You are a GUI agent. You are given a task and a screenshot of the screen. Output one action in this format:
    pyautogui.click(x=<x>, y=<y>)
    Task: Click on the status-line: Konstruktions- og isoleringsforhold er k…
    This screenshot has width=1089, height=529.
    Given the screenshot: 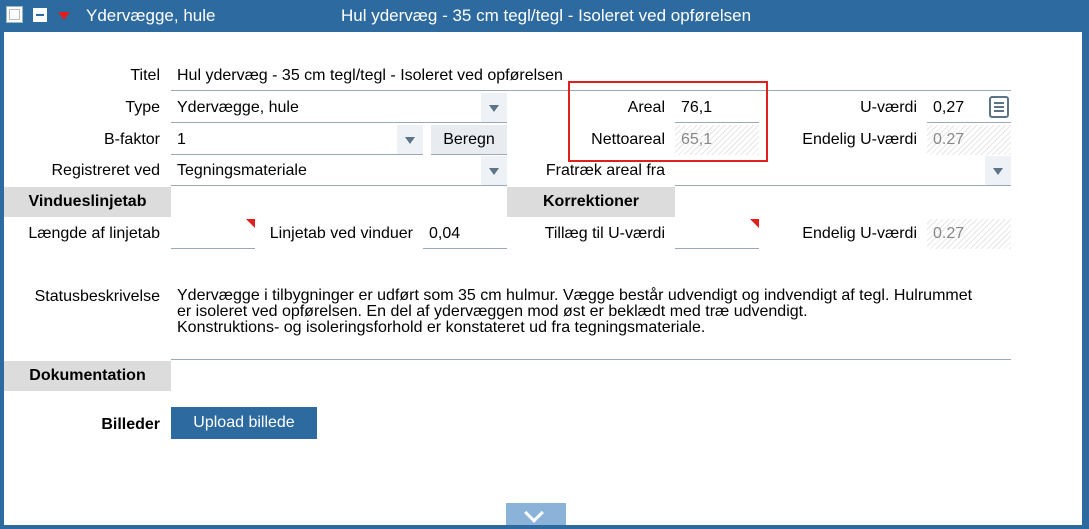 What is the action you would take?
    pyautogui.click(x=441, y=327)
    